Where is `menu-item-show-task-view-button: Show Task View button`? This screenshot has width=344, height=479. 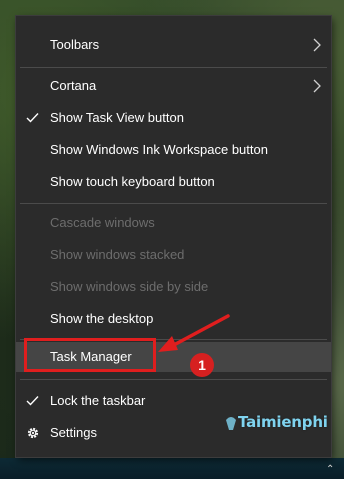 menu-item-show-task-view-button: Show Task View button is located at coordinates (173, 118).